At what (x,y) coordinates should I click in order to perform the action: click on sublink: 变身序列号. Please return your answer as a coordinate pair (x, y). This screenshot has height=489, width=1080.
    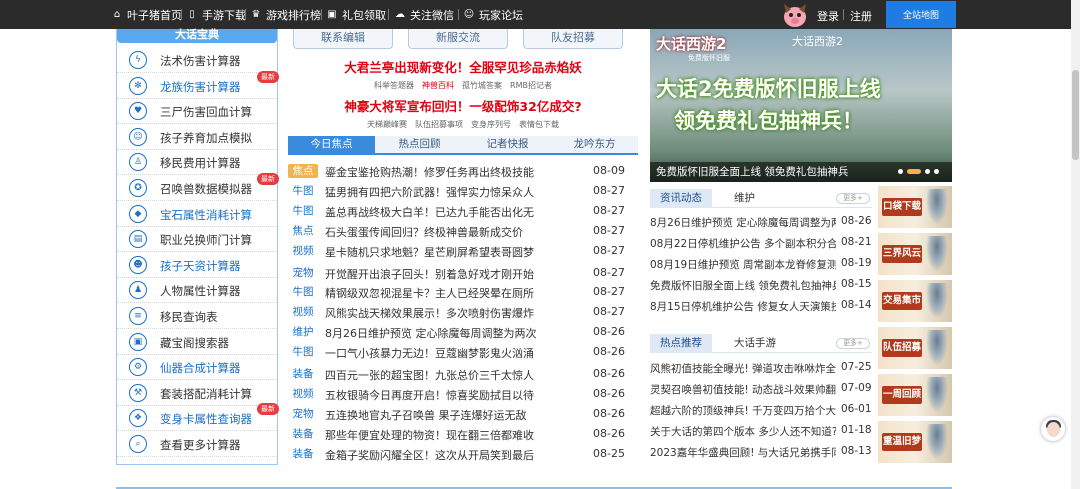
    Looking at the image, I should click on (491, 124).